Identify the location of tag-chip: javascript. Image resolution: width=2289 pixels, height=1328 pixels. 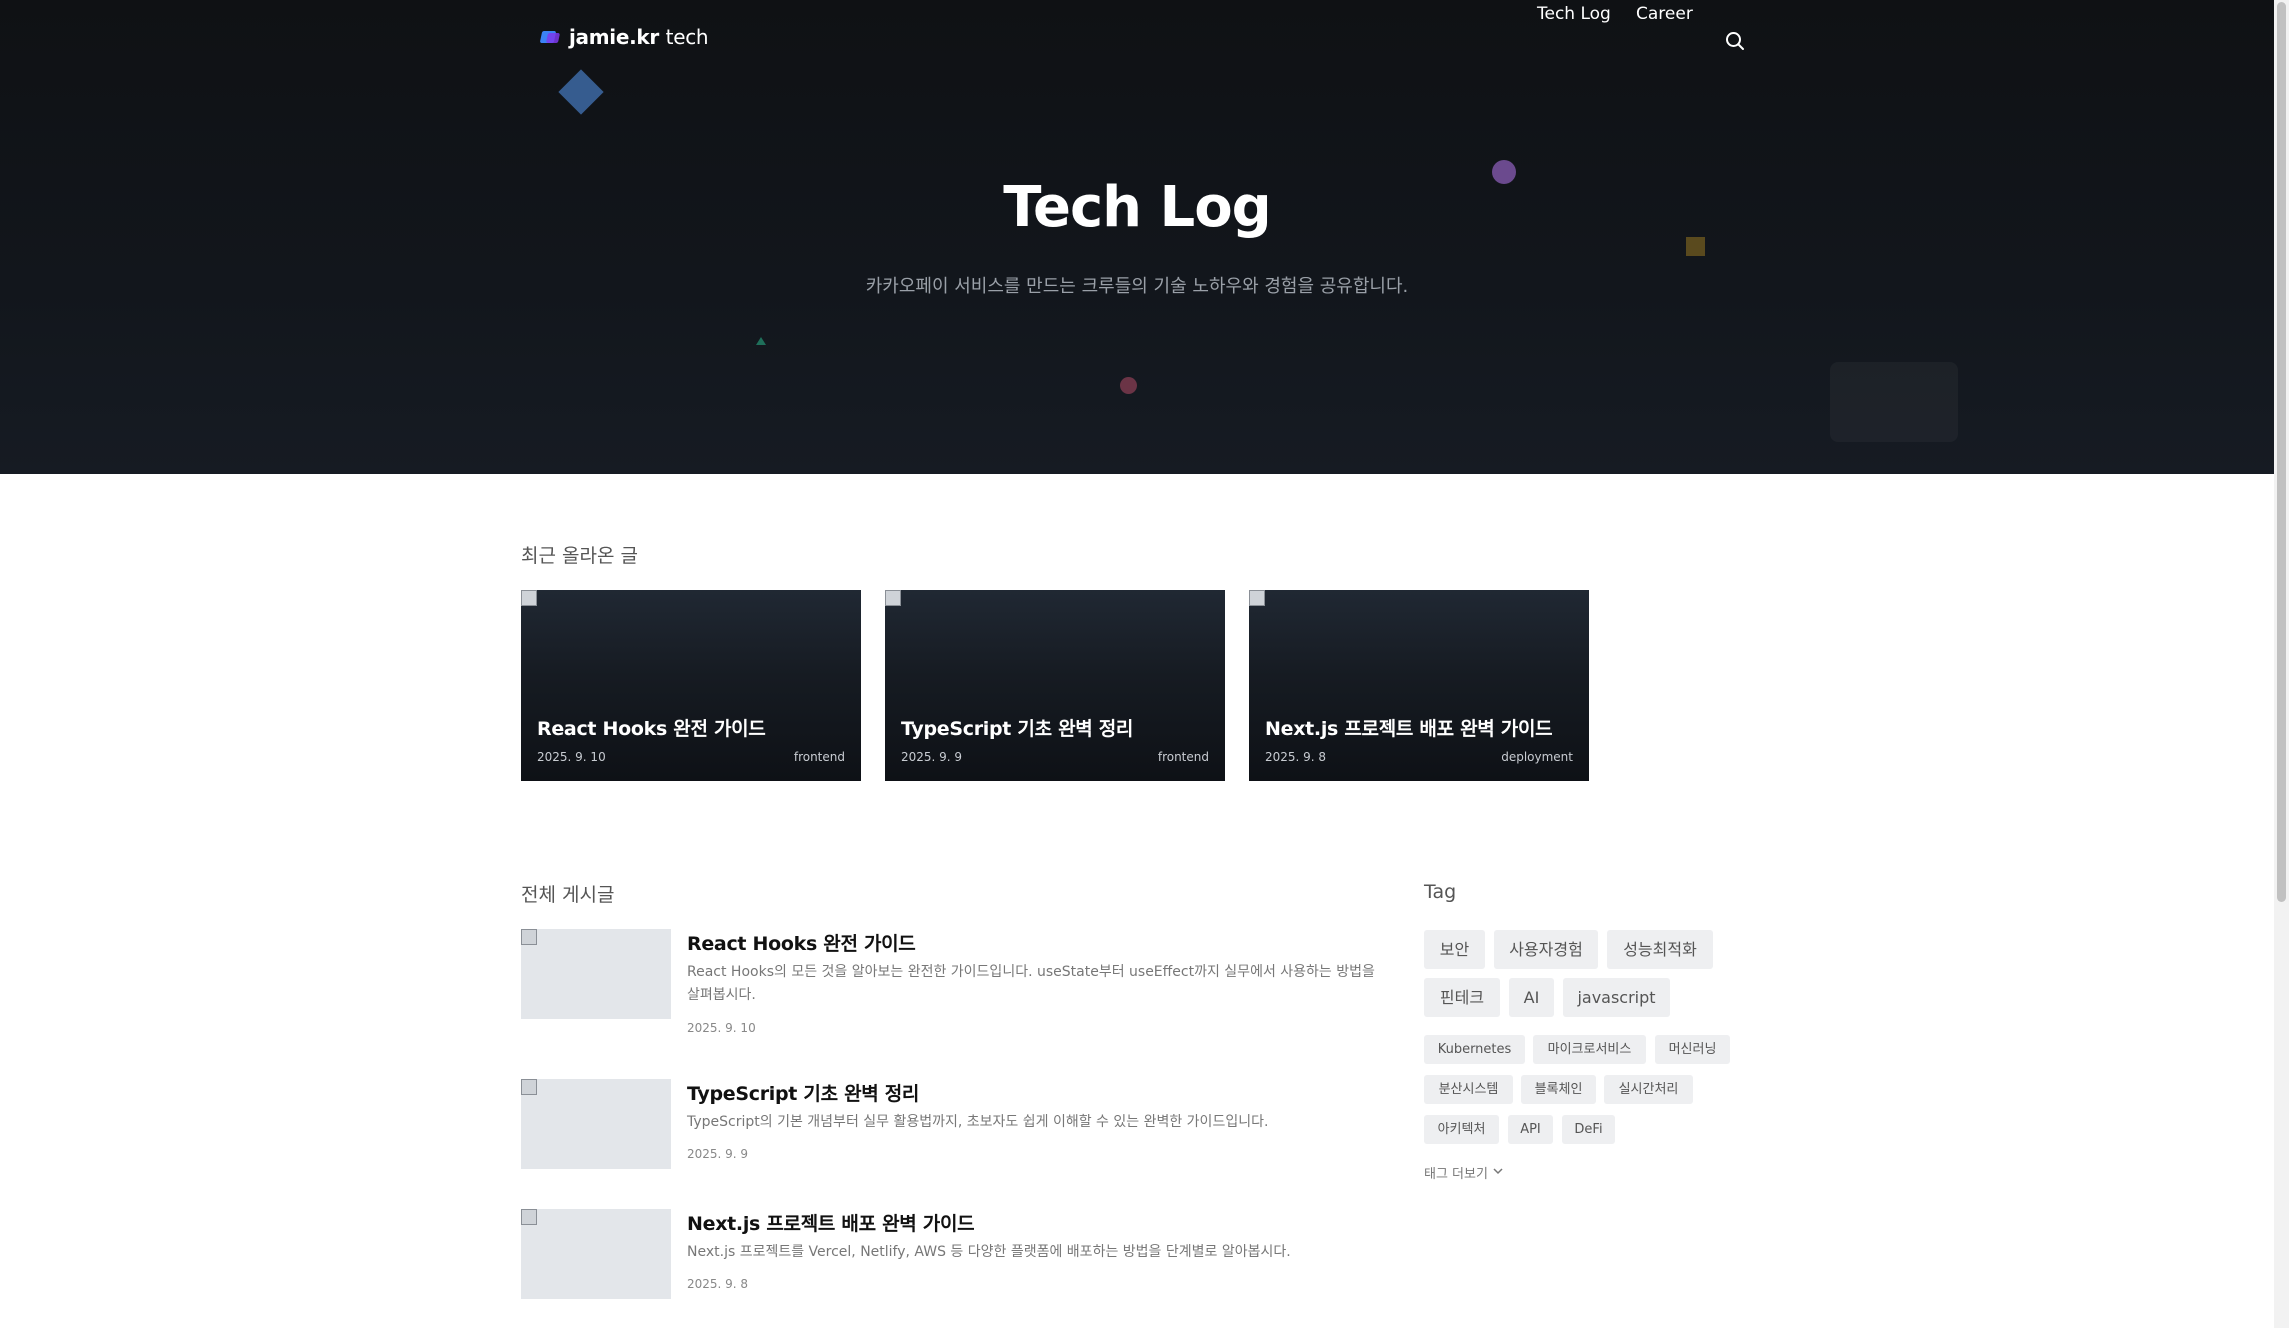
(1616, 997).